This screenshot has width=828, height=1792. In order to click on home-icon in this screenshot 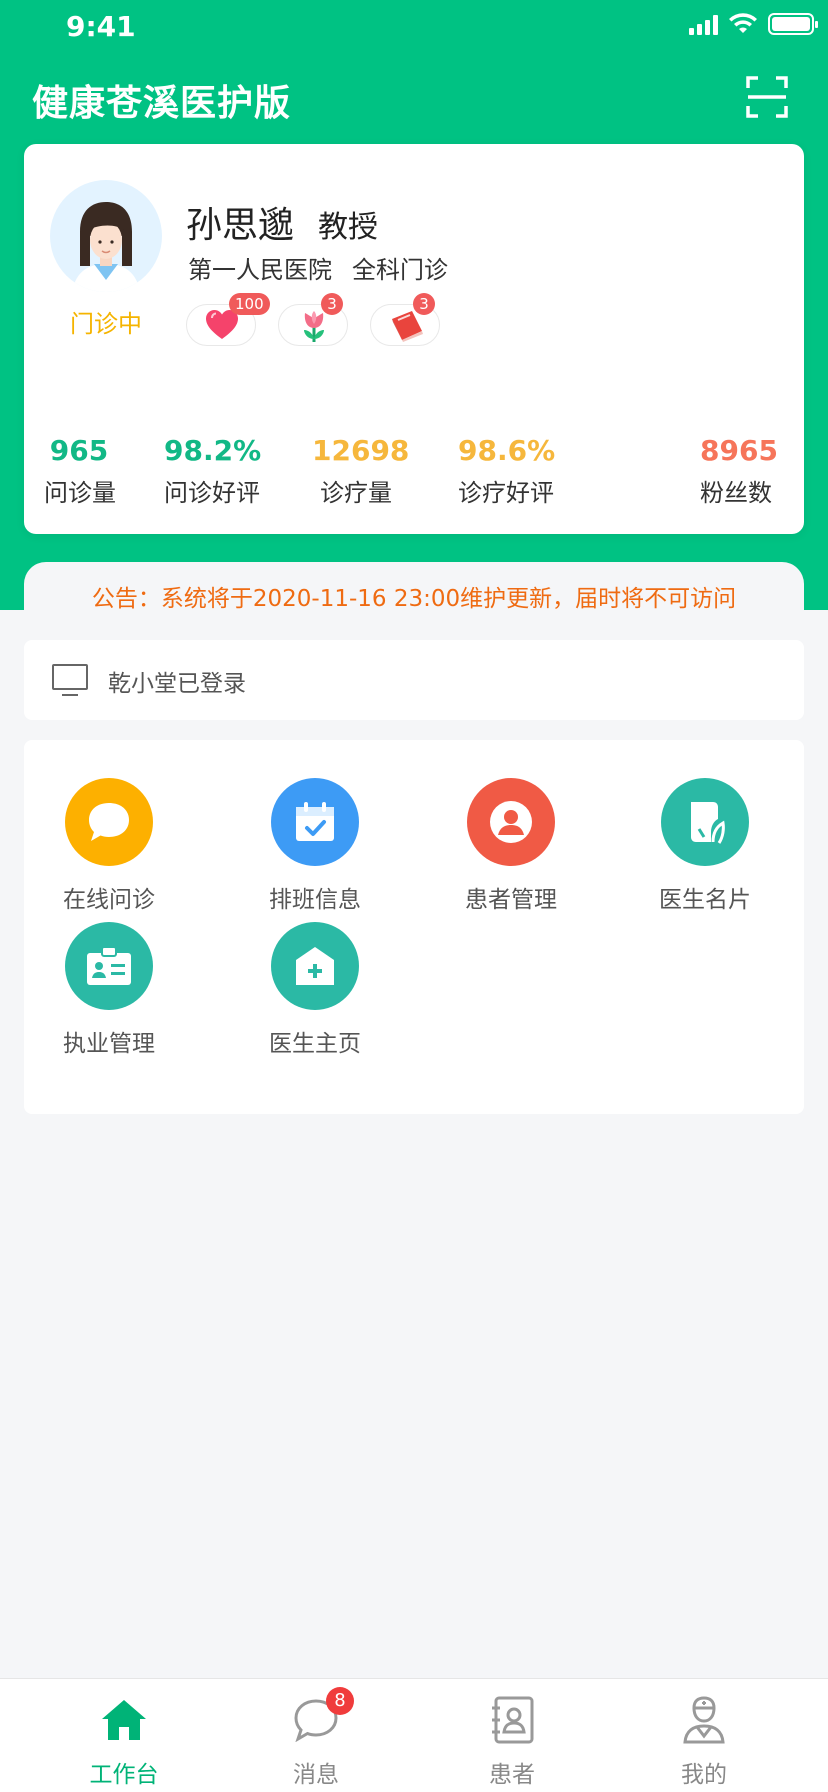, I will do `click(124, 1720)`.